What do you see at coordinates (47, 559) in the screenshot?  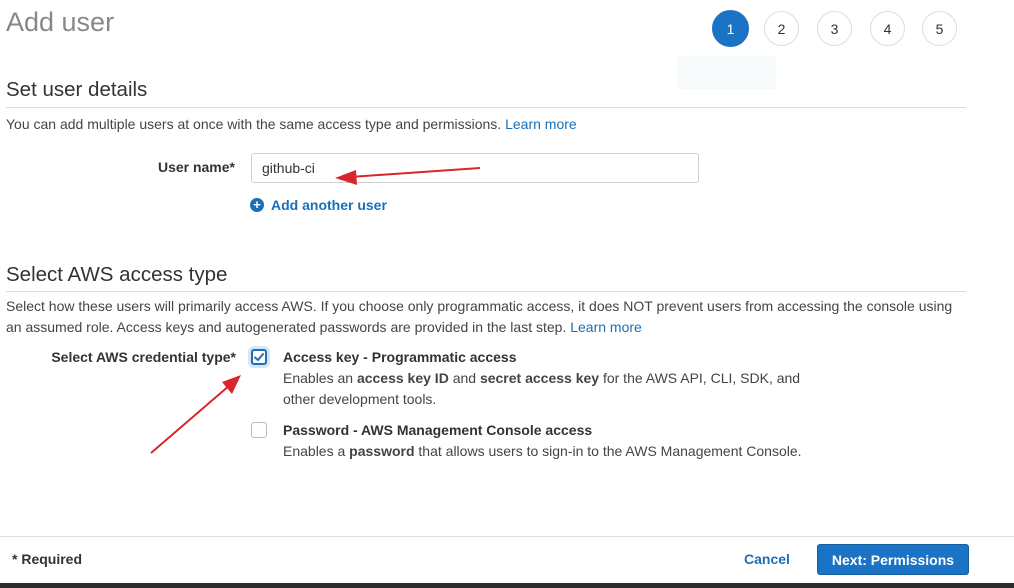 I see `required-note: * Required` at bounding box center [47, 559].